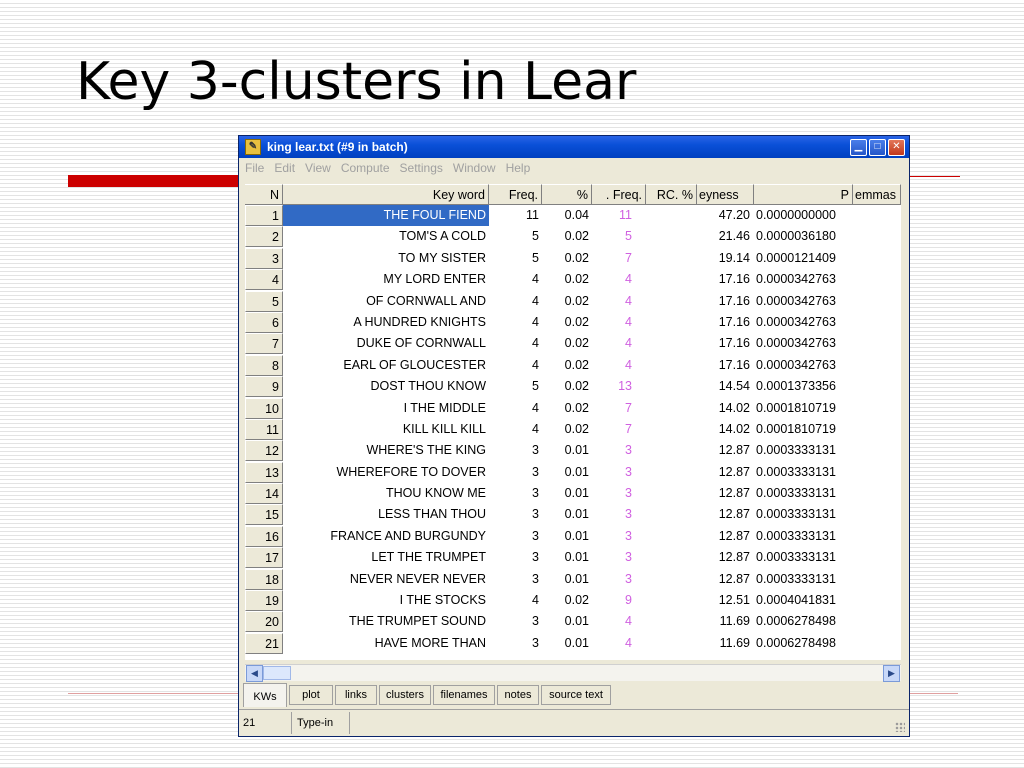 The image size is (1024, 768). I want to click on horizontal-scrollbar: ◀ ▶, so click(573, 673).